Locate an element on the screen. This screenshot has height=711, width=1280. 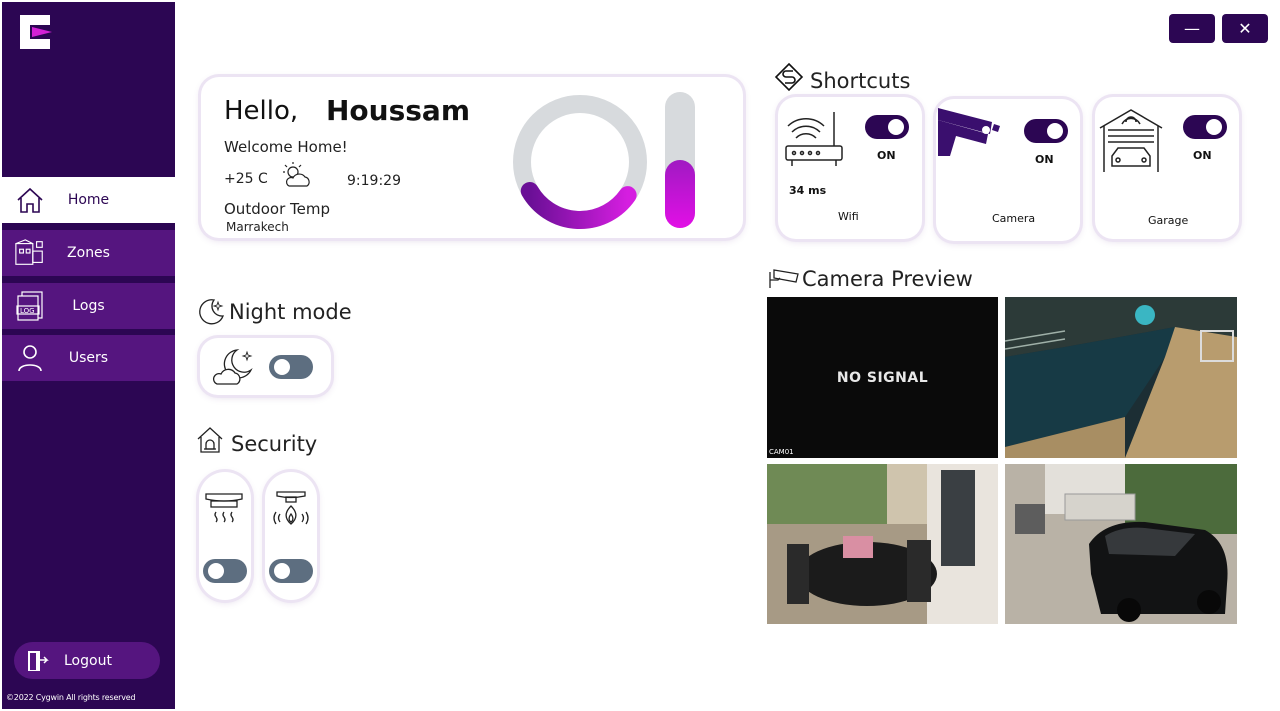
garage-icon is located at coordinates (1131, 140).